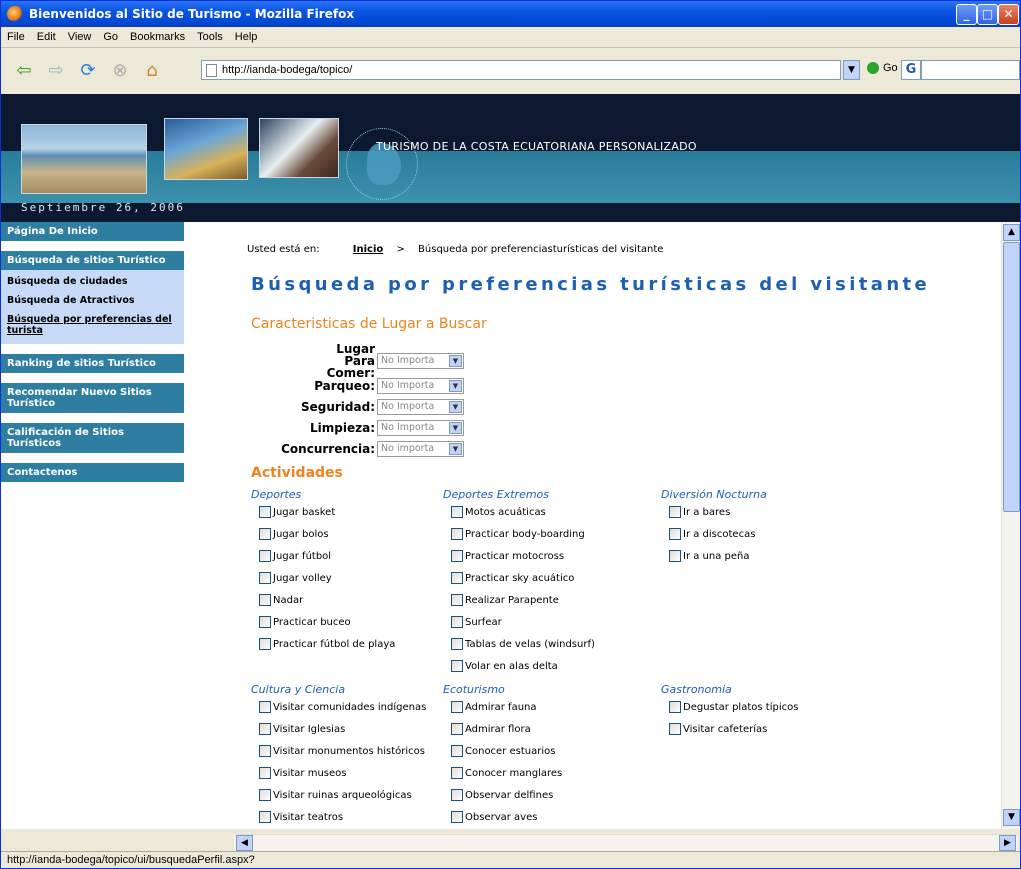 The image size is (1021, 869). I want to click on nav-home: Página De Inicio, so click(92, 231).